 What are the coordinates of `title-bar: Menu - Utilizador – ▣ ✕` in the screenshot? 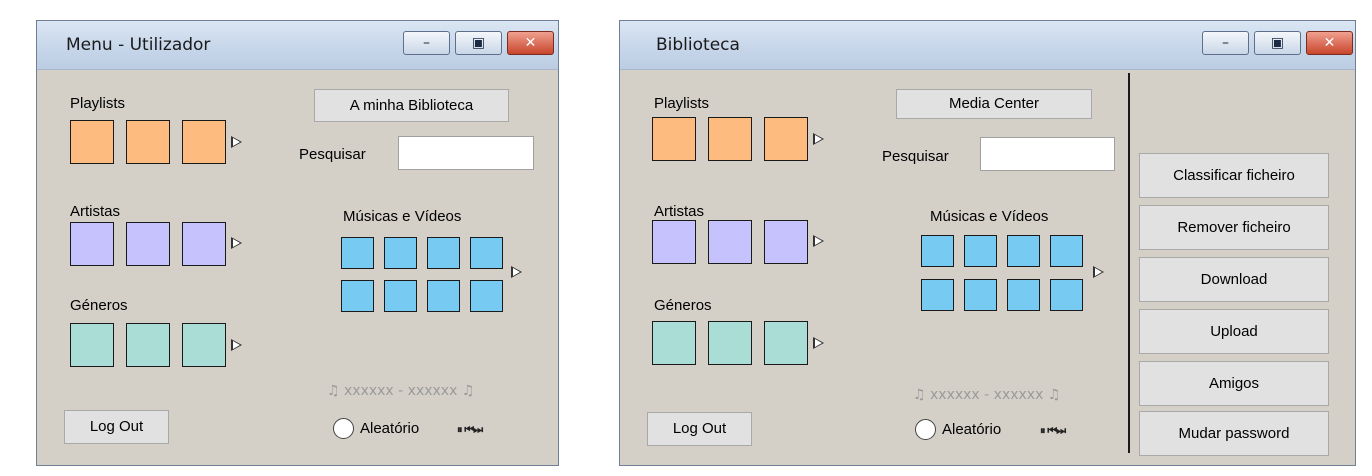 It's located at (297, 45).